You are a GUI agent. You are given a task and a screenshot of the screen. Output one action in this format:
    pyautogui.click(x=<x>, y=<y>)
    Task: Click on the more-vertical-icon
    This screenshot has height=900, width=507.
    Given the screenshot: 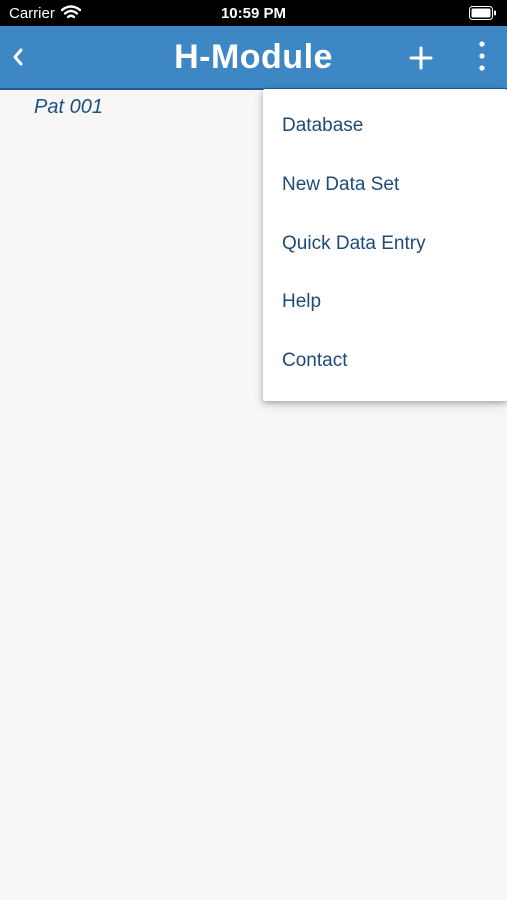 What is the action you would take?
    pyautogui.click(x=482, y=56)
    